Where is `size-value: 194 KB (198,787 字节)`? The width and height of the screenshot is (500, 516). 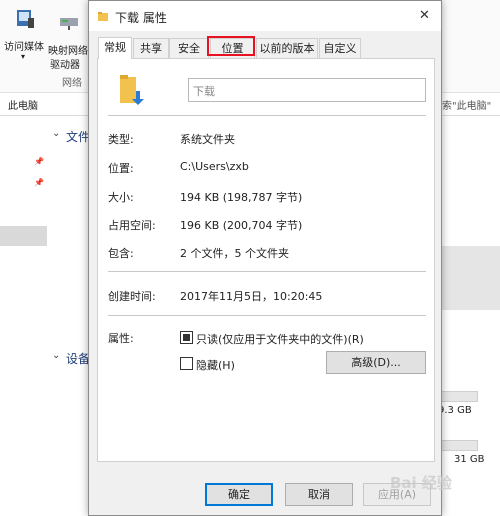 size-value: 194 KB (198,787 字节) is located at coordinates (241, 197).